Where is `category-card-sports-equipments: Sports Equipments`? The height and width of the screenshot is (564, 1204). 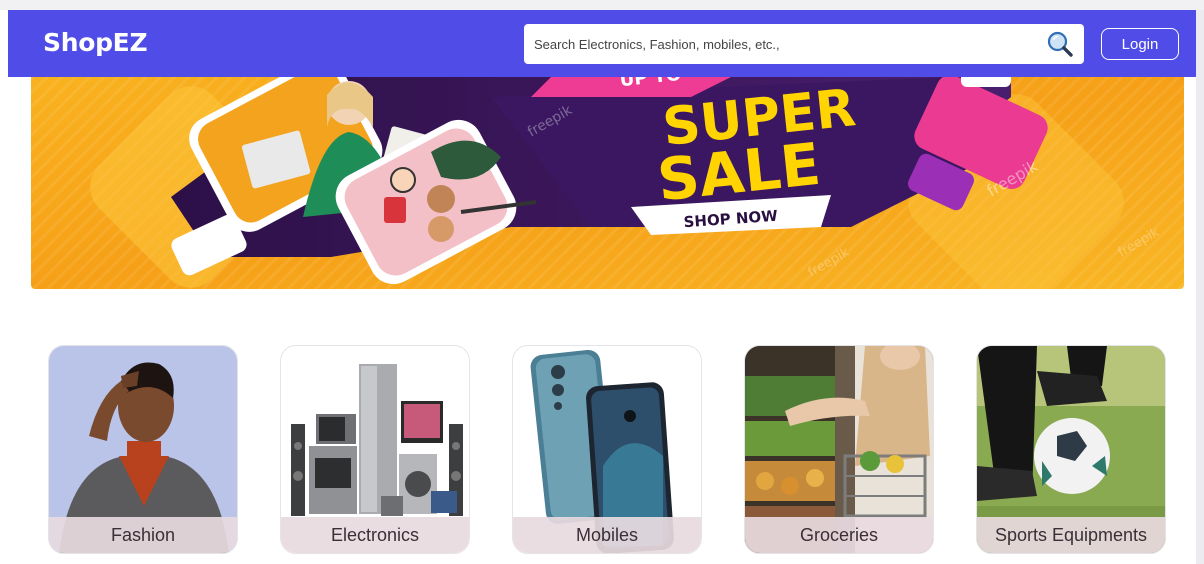
category-card-sports-equipments: Sports Equipments is located at coordinates (1071, 449).